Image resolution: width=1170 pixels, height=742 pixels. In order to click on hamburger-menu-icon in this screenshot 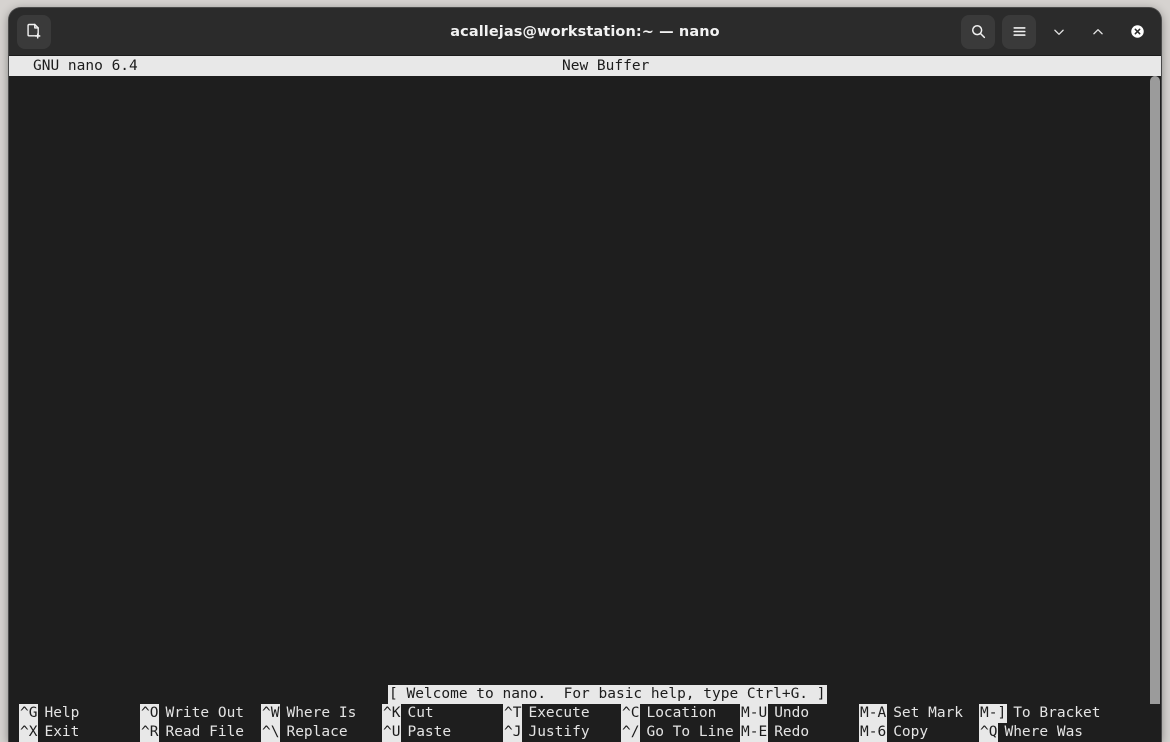, I will do `click(1019, 31)`.